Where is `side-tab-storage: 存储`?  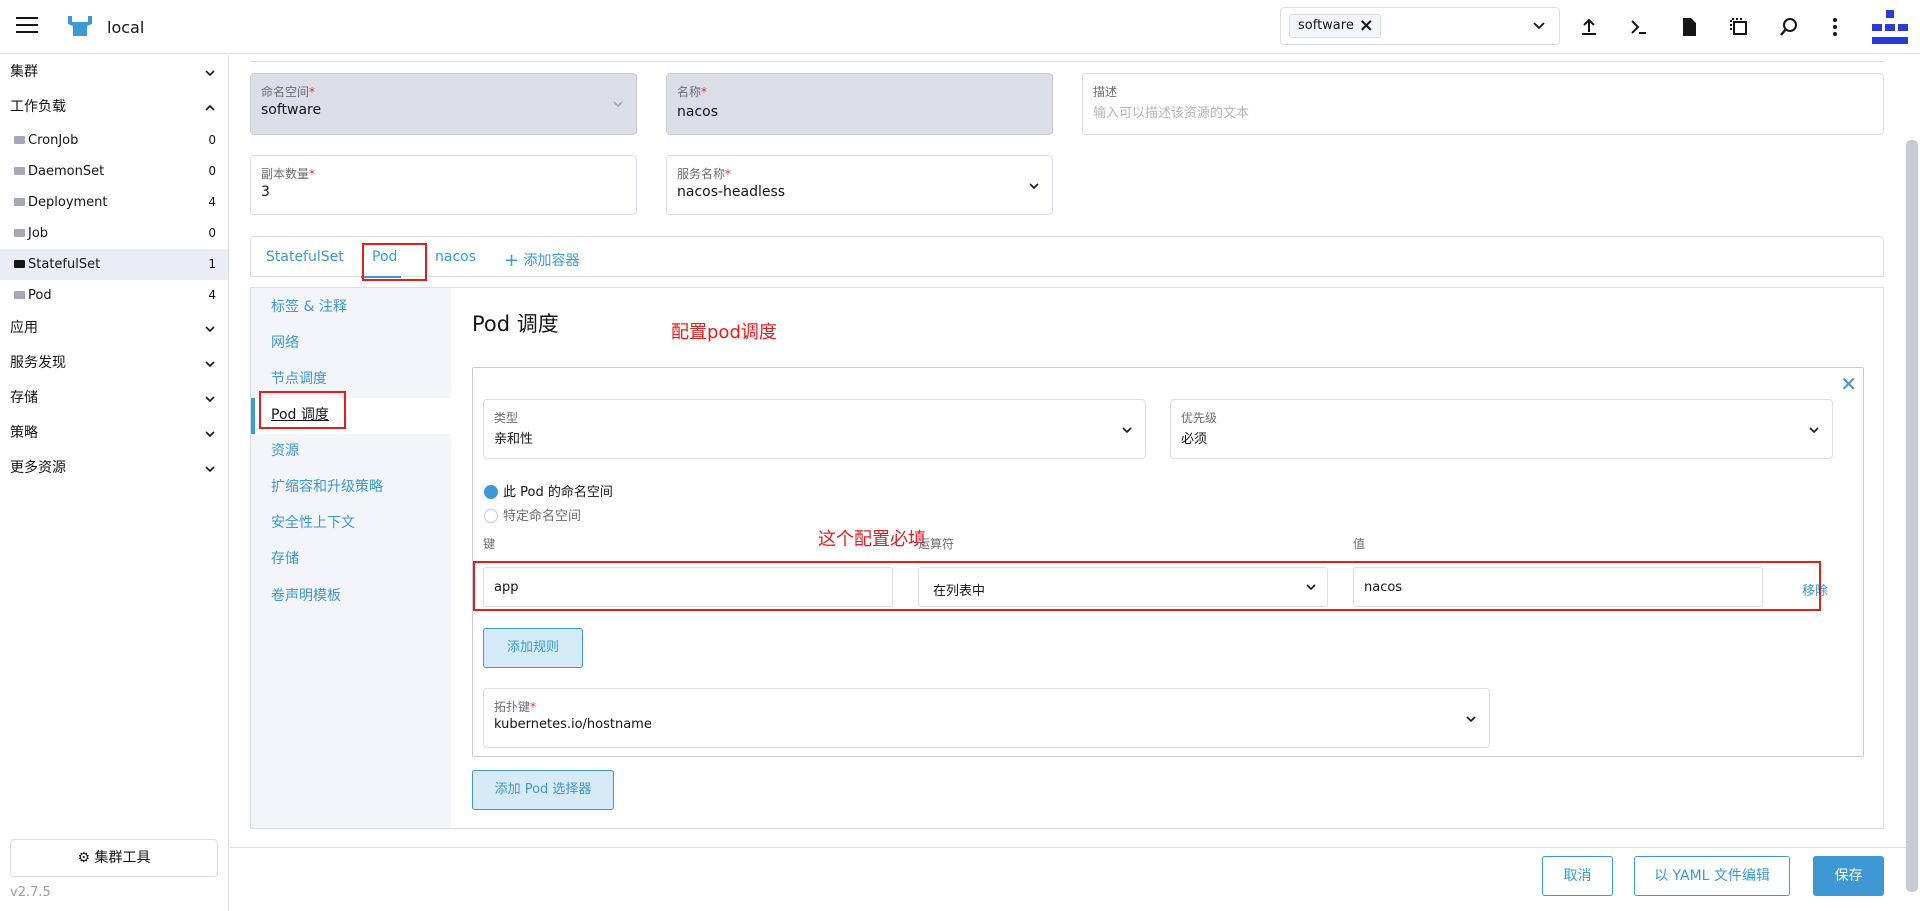 side-tab-storage: 存储 is located at coordinates (285, 558).